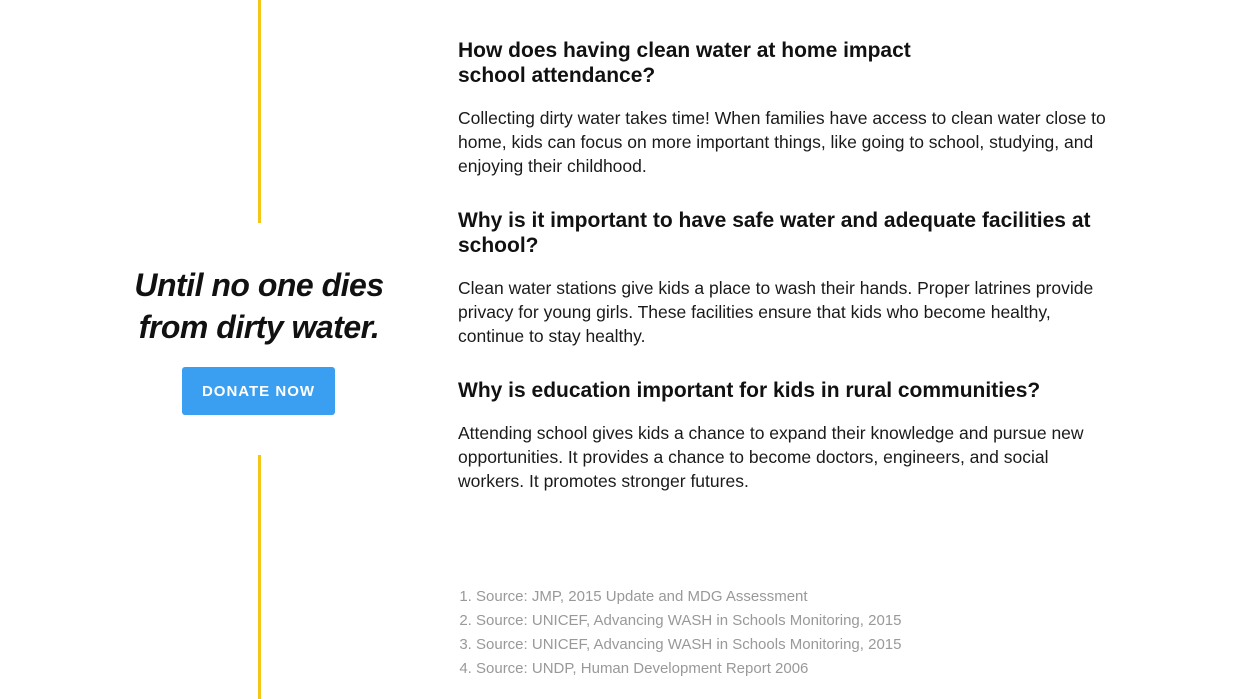 The height and width of the screenshot is (699, 1242). I want to click on tagline-line-2: from dirty water., so click(259, 327).